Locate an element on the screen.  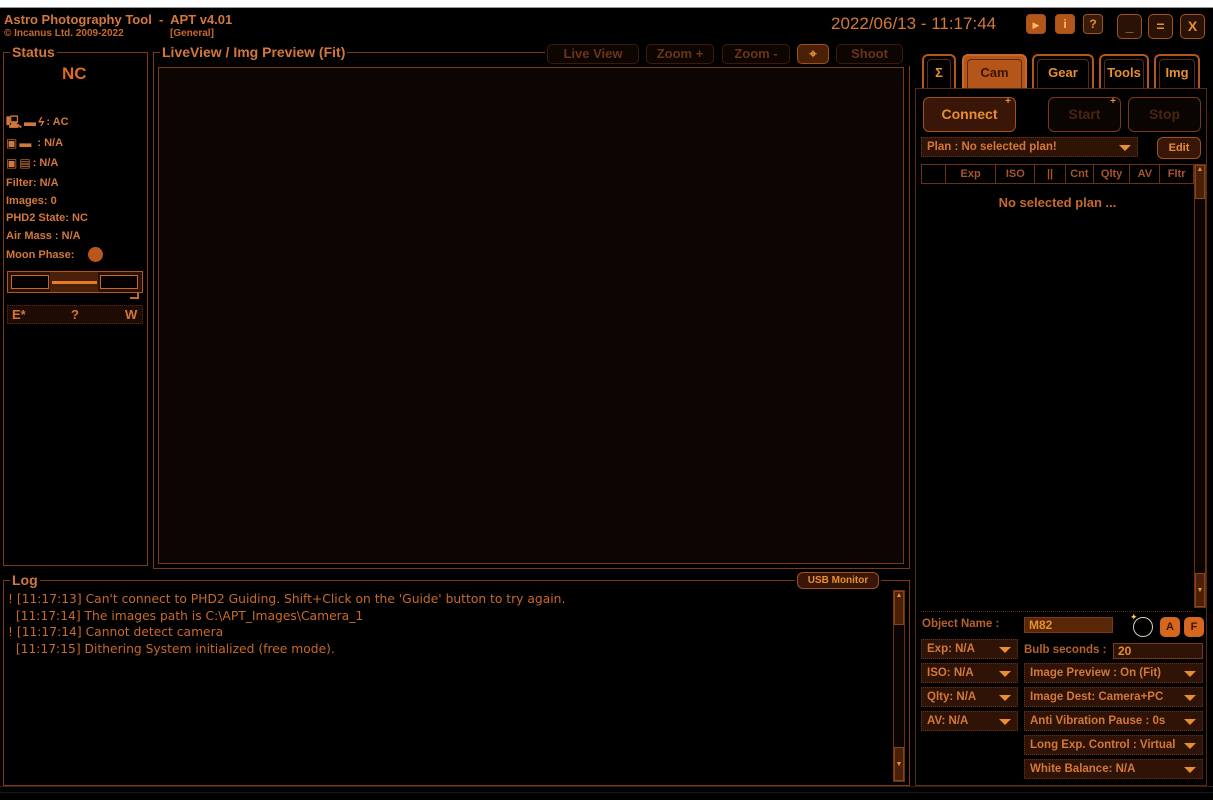
info-icon: i is located at coordinates (1065, 24).